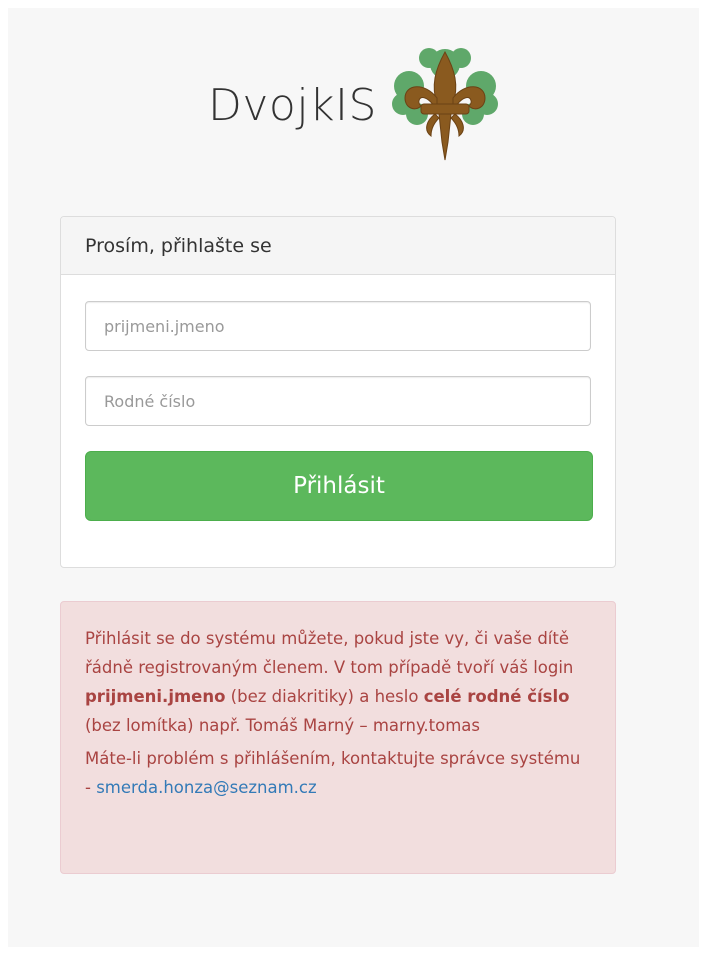 The height and width of the screenshot is (955, 707). Describe the element at coordinates (338, 326) in the screenshot. I see `username-input` at that location.